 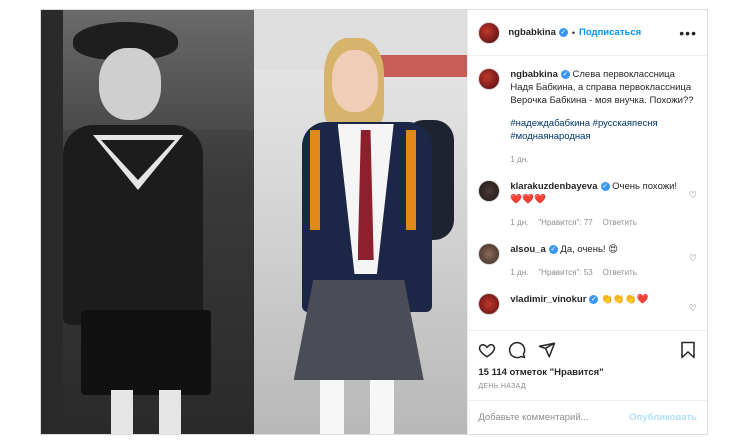 I want to click on comment-likes: "Нравится": 77, so click(x=565, y=222).